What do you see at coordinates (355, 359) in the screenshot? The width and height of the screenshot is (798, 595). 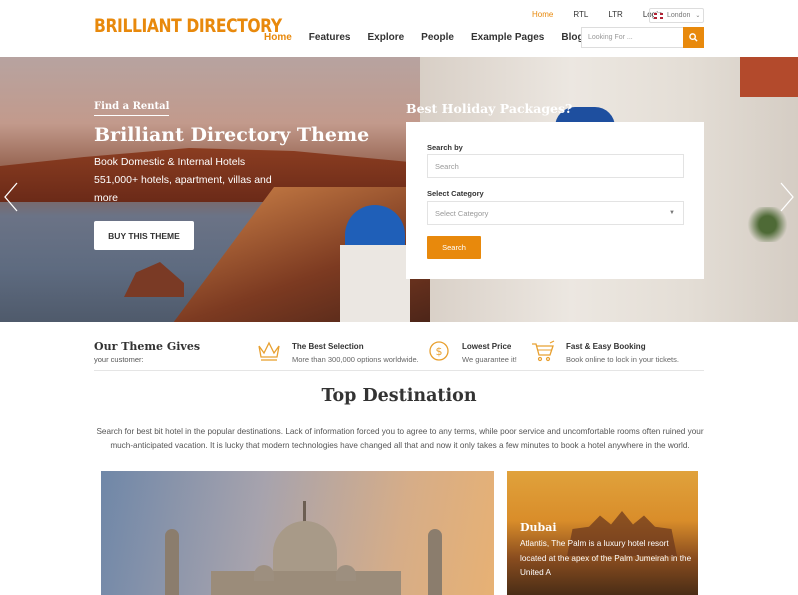 I see `feature-desc: More than 300,000 options worldwide.` at bounding box center [355, 359].